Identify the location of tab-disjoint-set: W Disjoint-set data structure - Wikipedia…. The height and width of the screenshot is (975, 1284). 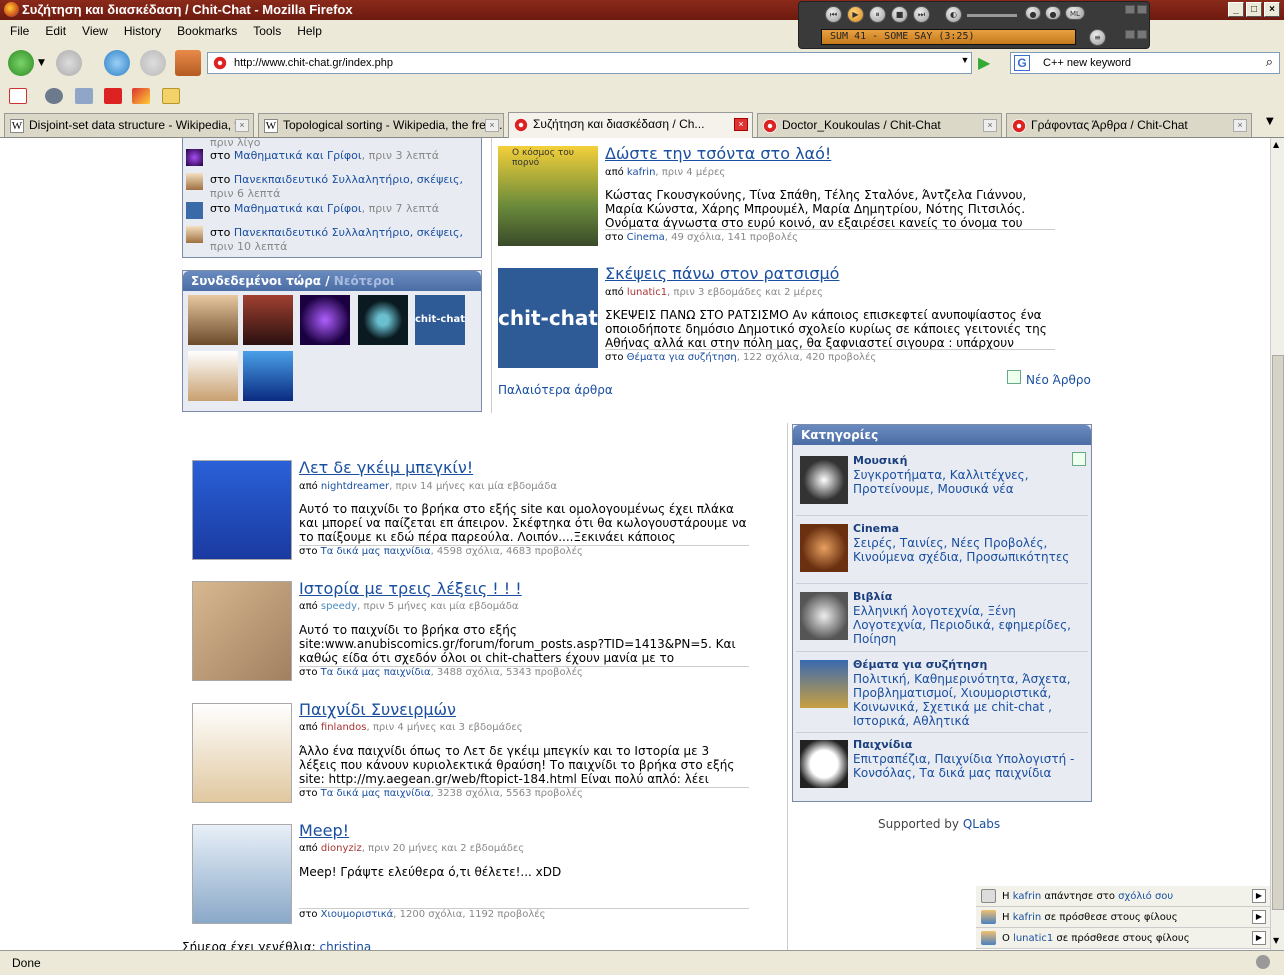
(129, 125).